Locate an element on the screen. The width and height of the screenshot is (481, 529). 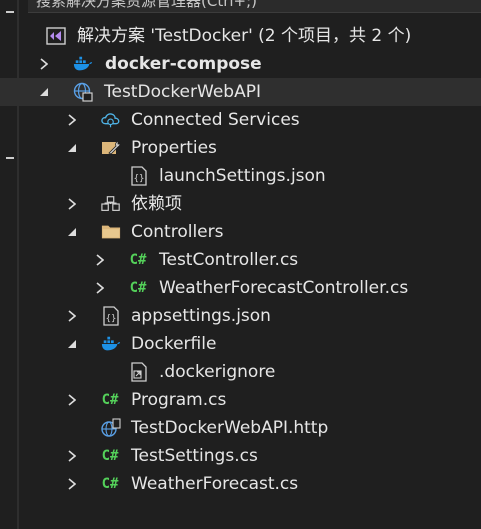
tree-item-program: C# Program.cs is located at coordinates (240, 400).